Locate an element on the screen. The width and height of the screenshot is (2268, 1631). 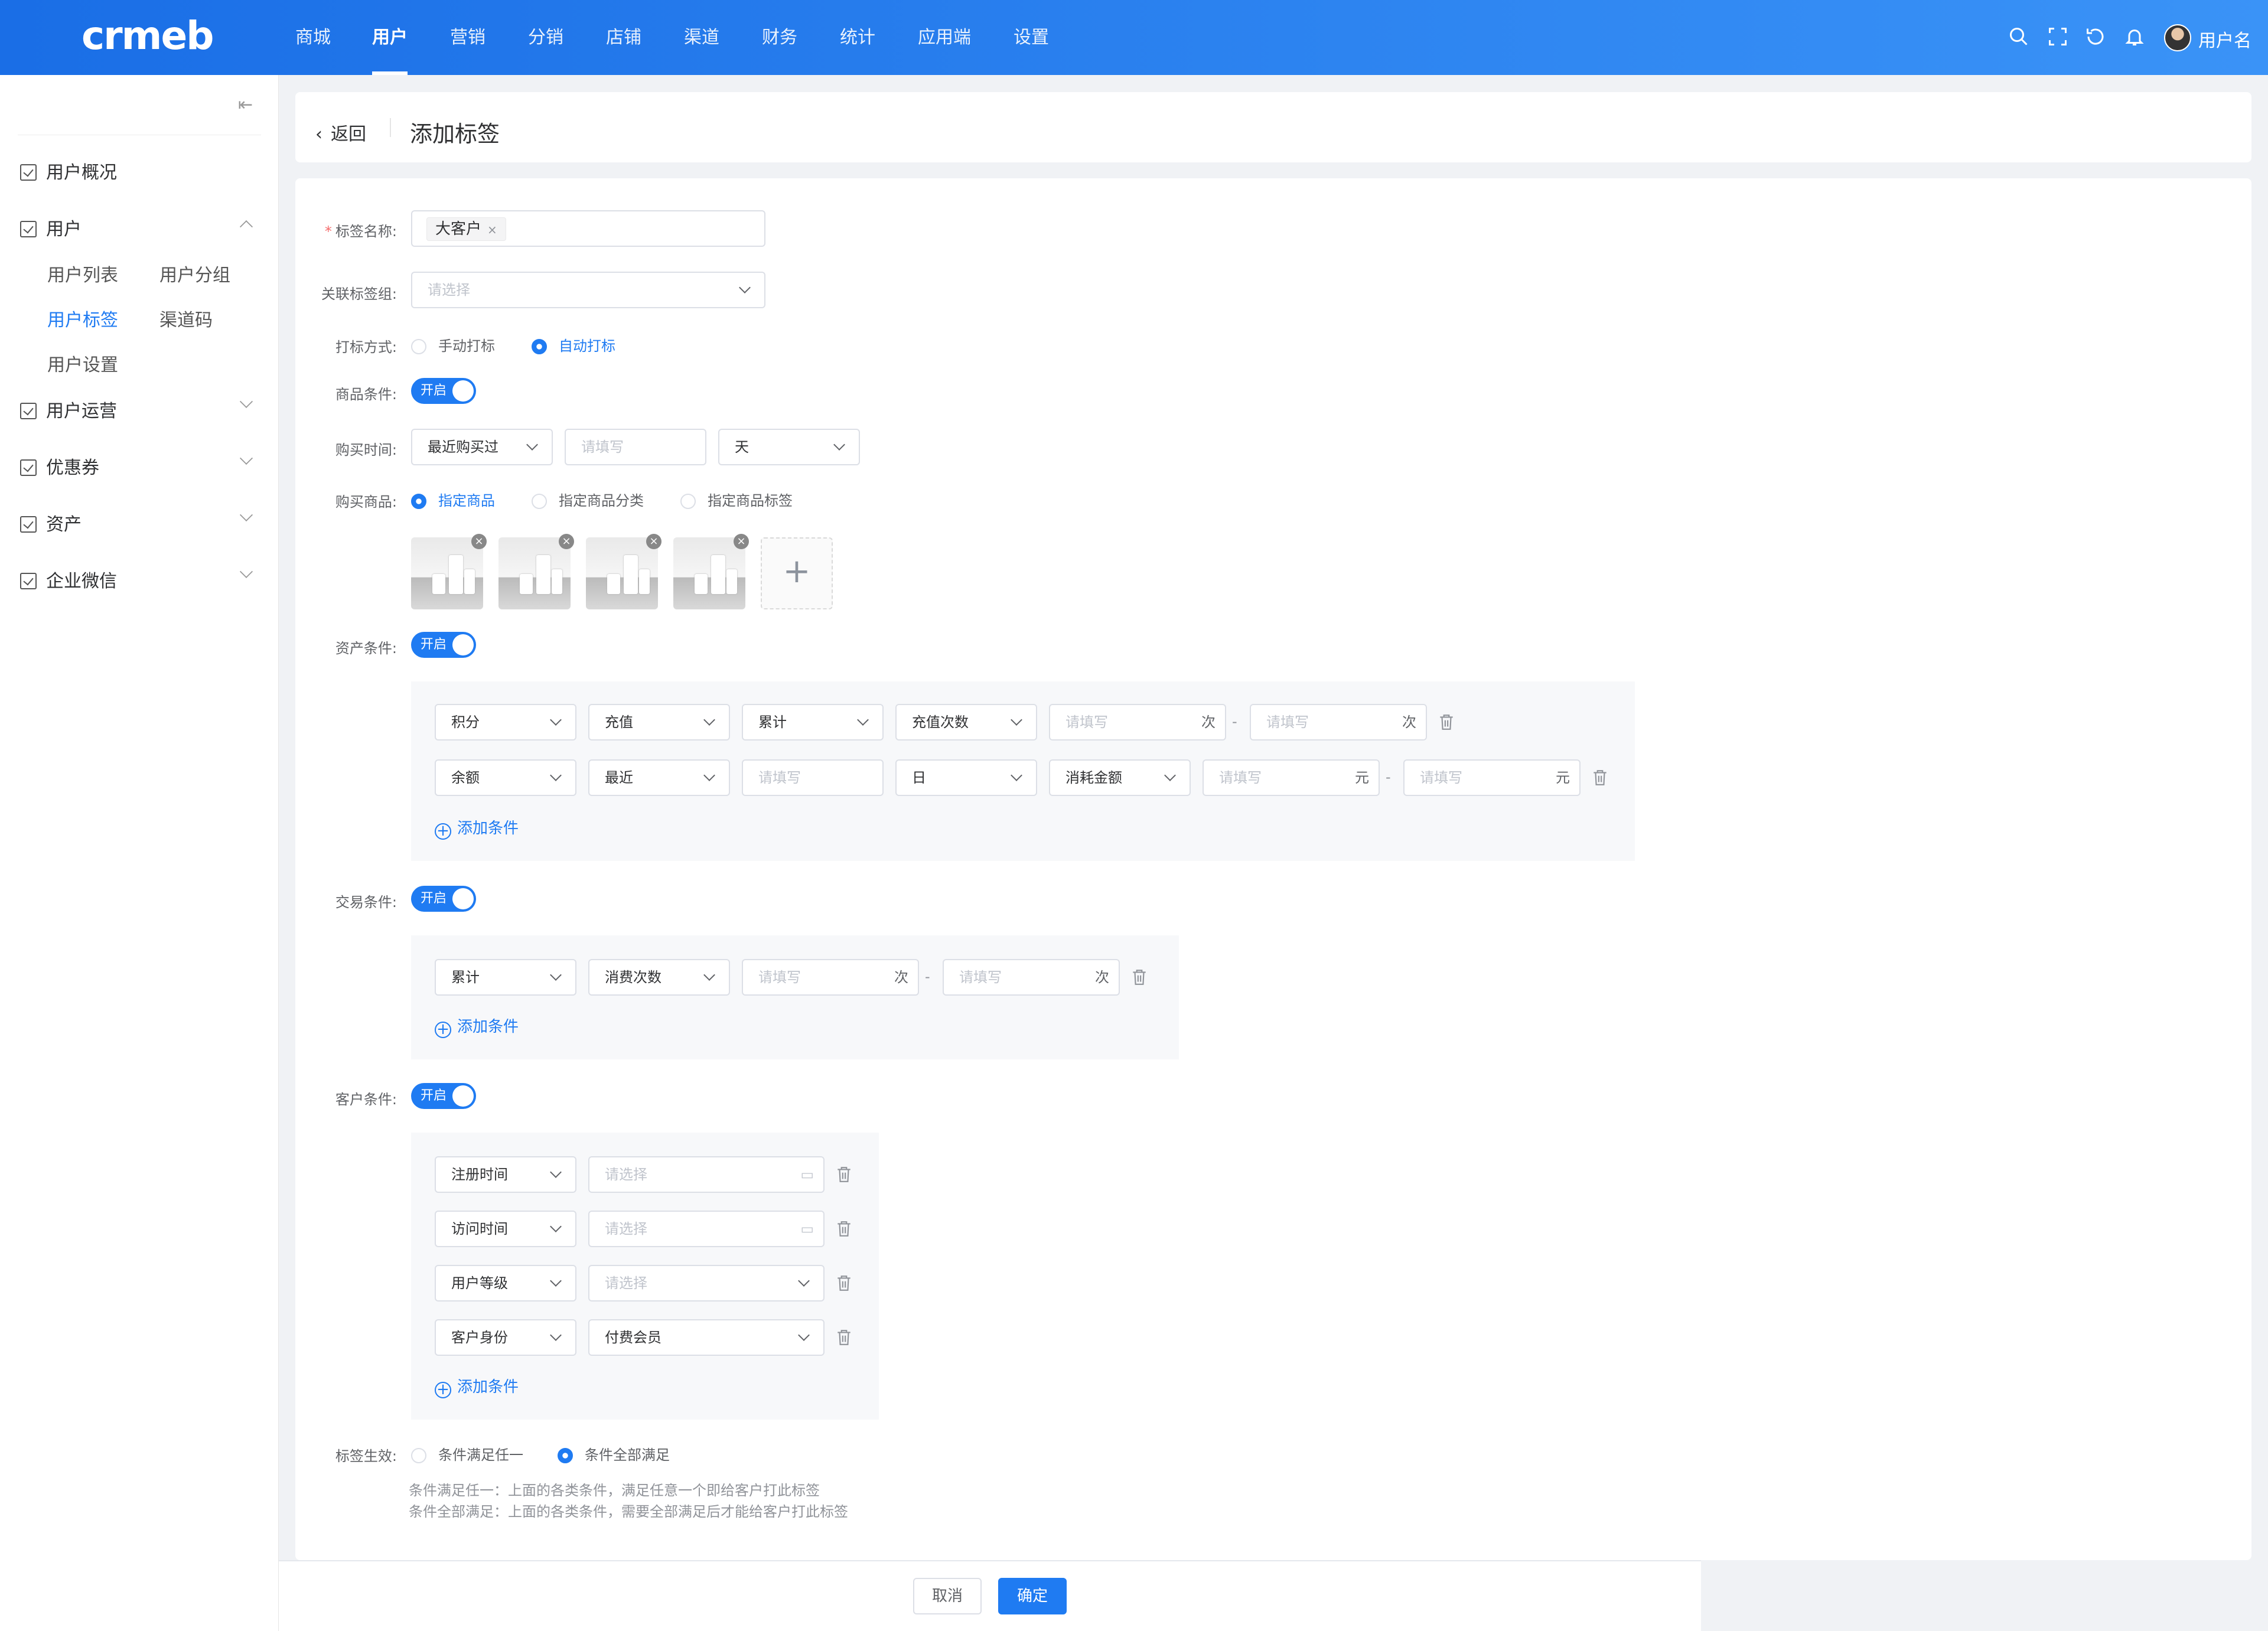
nav-statistics: 统计 is located at coordinates (857, 37).